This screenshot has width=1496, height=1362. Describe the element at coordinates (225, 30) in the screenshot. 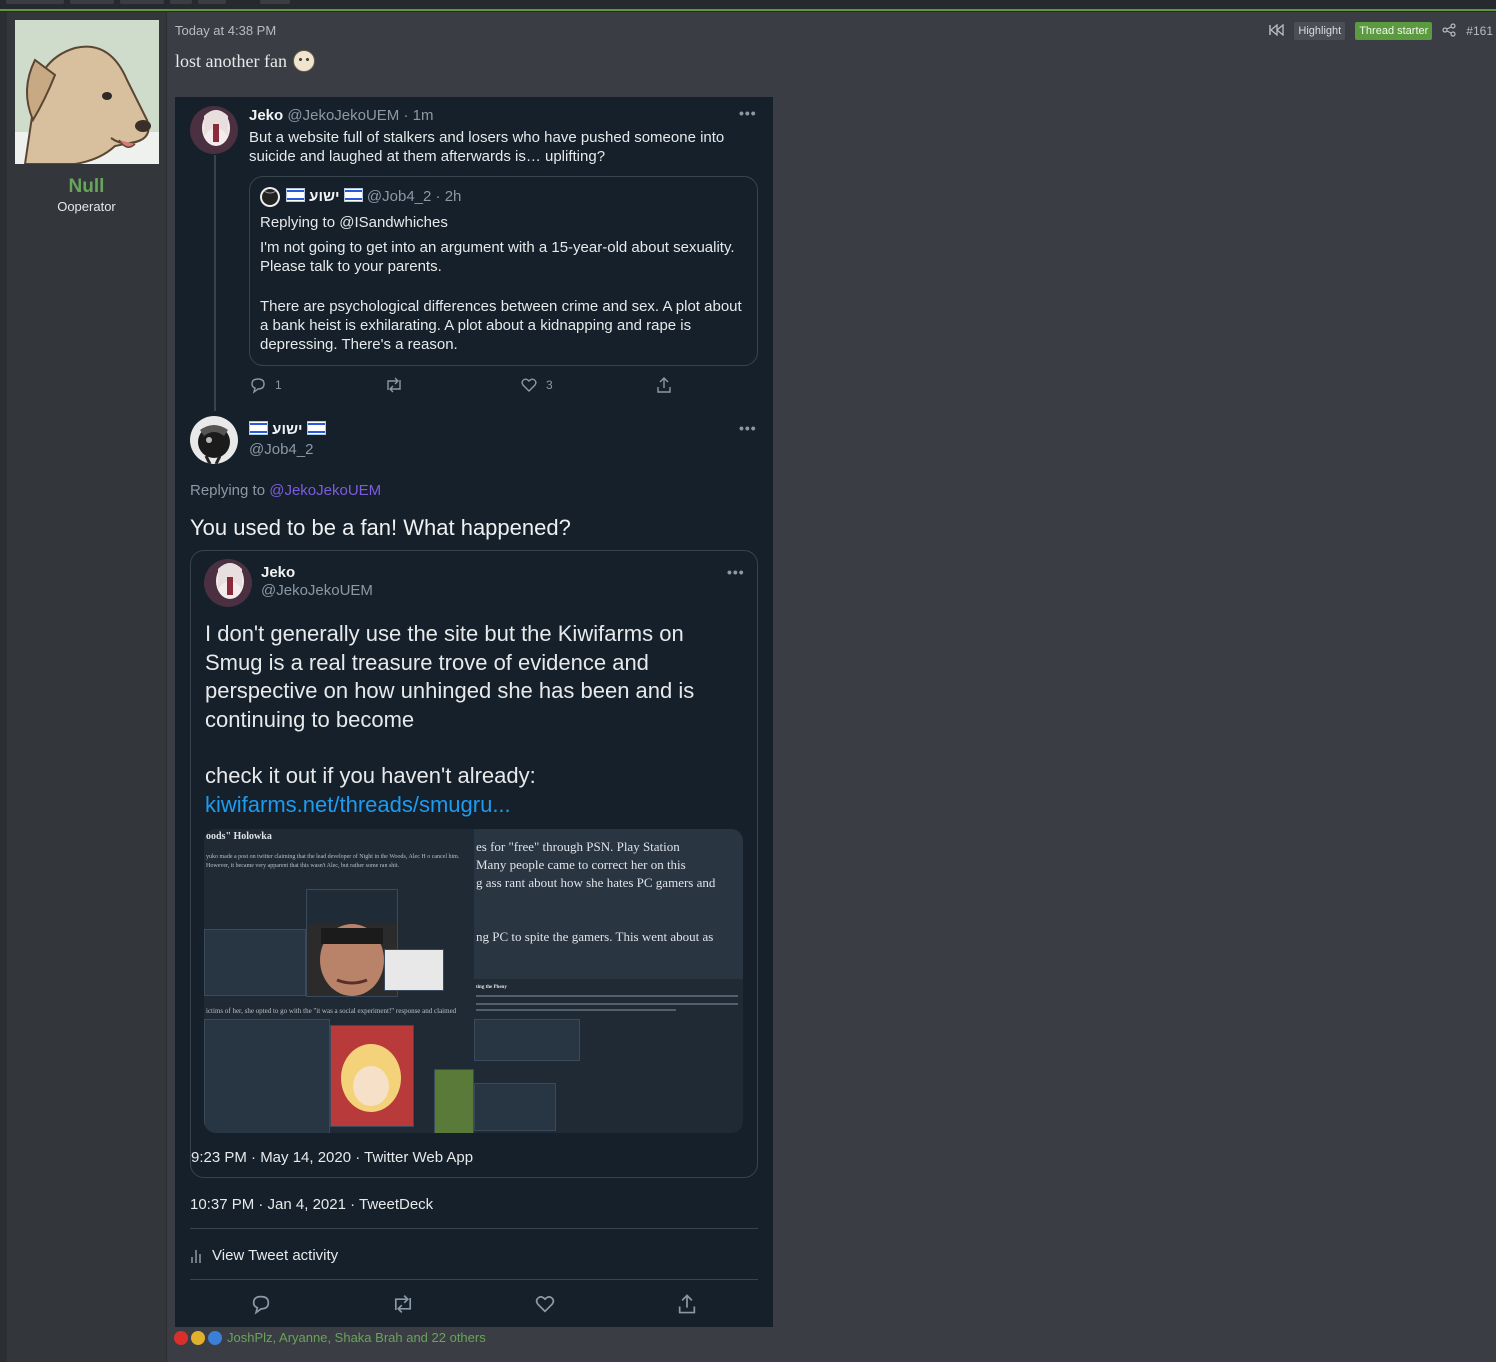

I see `post-date: Today at 4:38 PM` at that location.